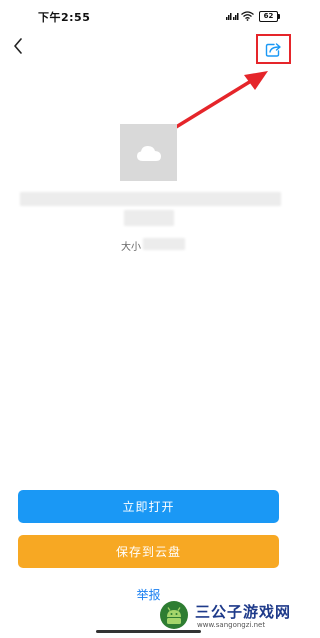 Image resolution: width=320 pixels, height=638 pixels. Describe the element at coordinates (148, 15) in the screenshot. I see `status-bar: 下午2:55 62` at that location.